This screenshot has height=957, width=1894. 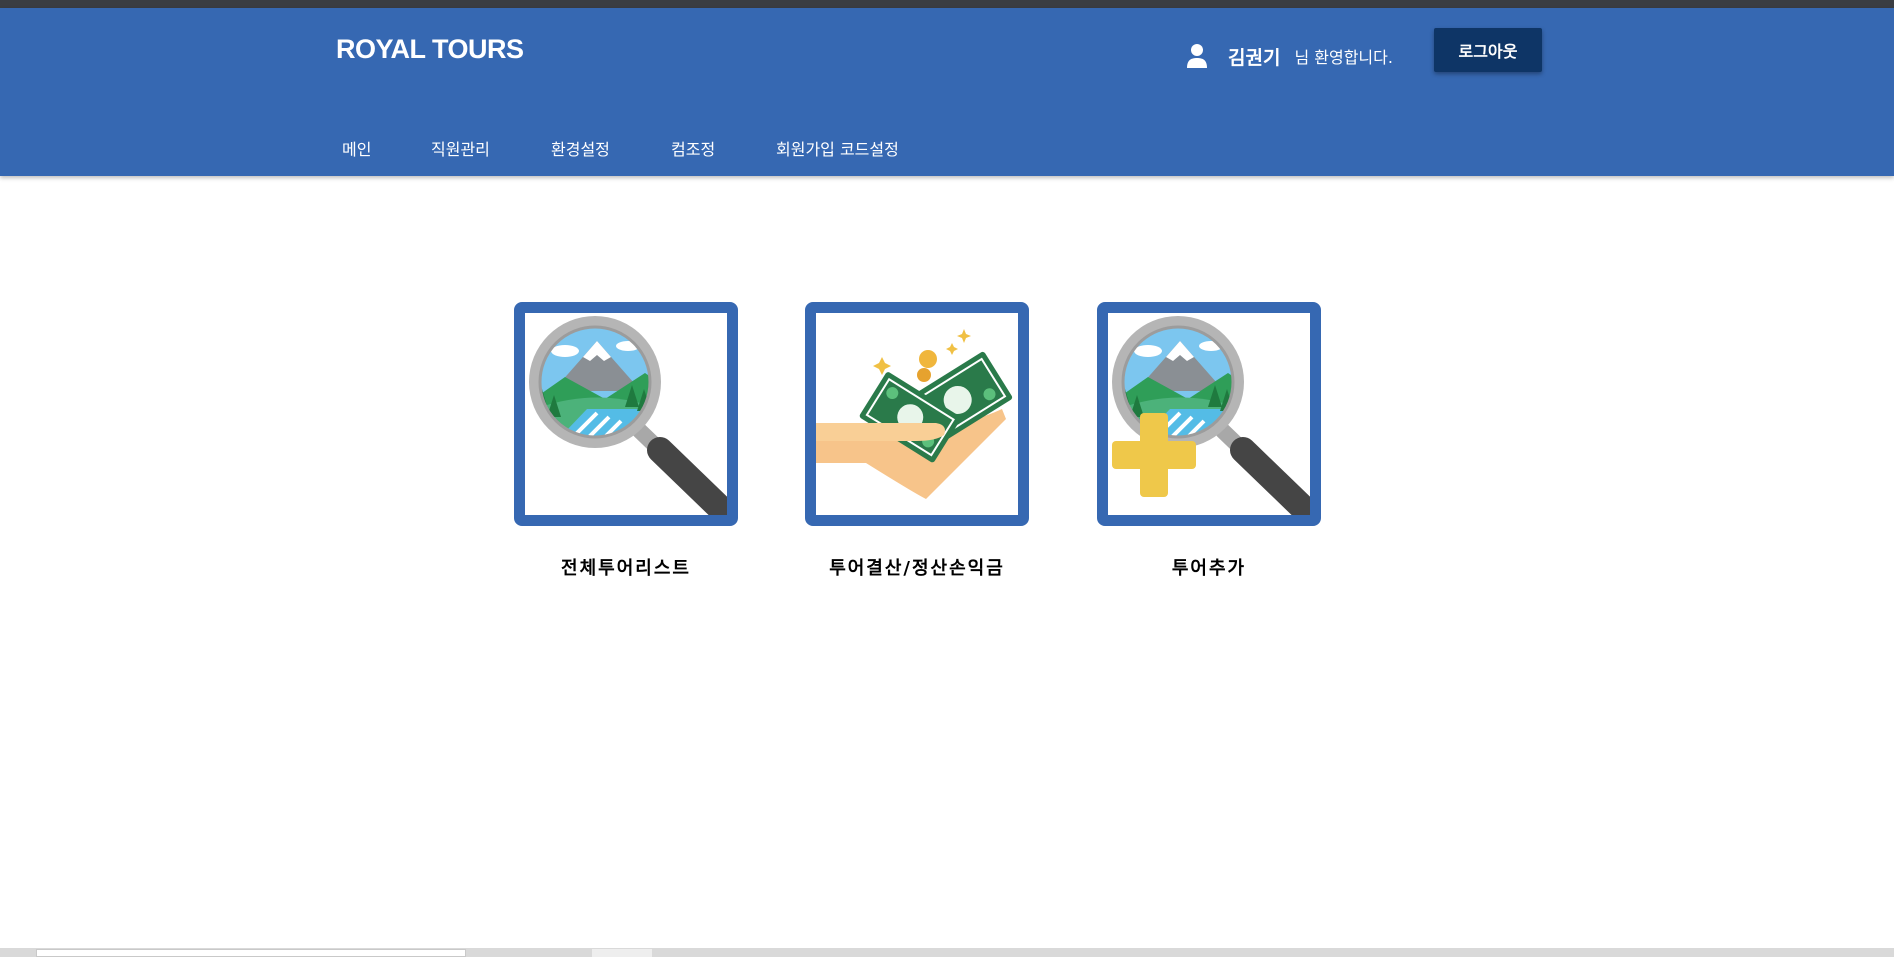 I want to click on user-greeting: 김권기 님 환영합니다., so click(x=1289, y=56).